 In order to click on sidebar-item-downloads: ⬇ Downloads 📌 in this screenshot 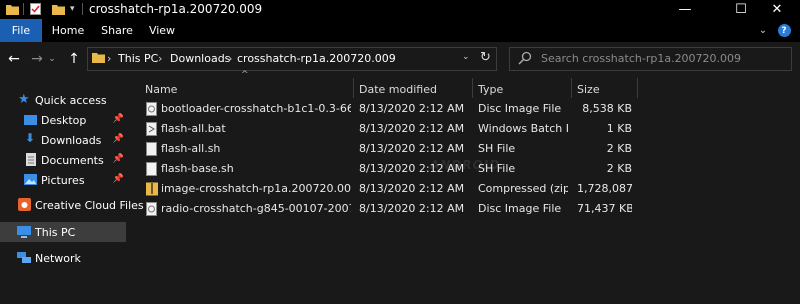, I will do `click(63, 140)`.